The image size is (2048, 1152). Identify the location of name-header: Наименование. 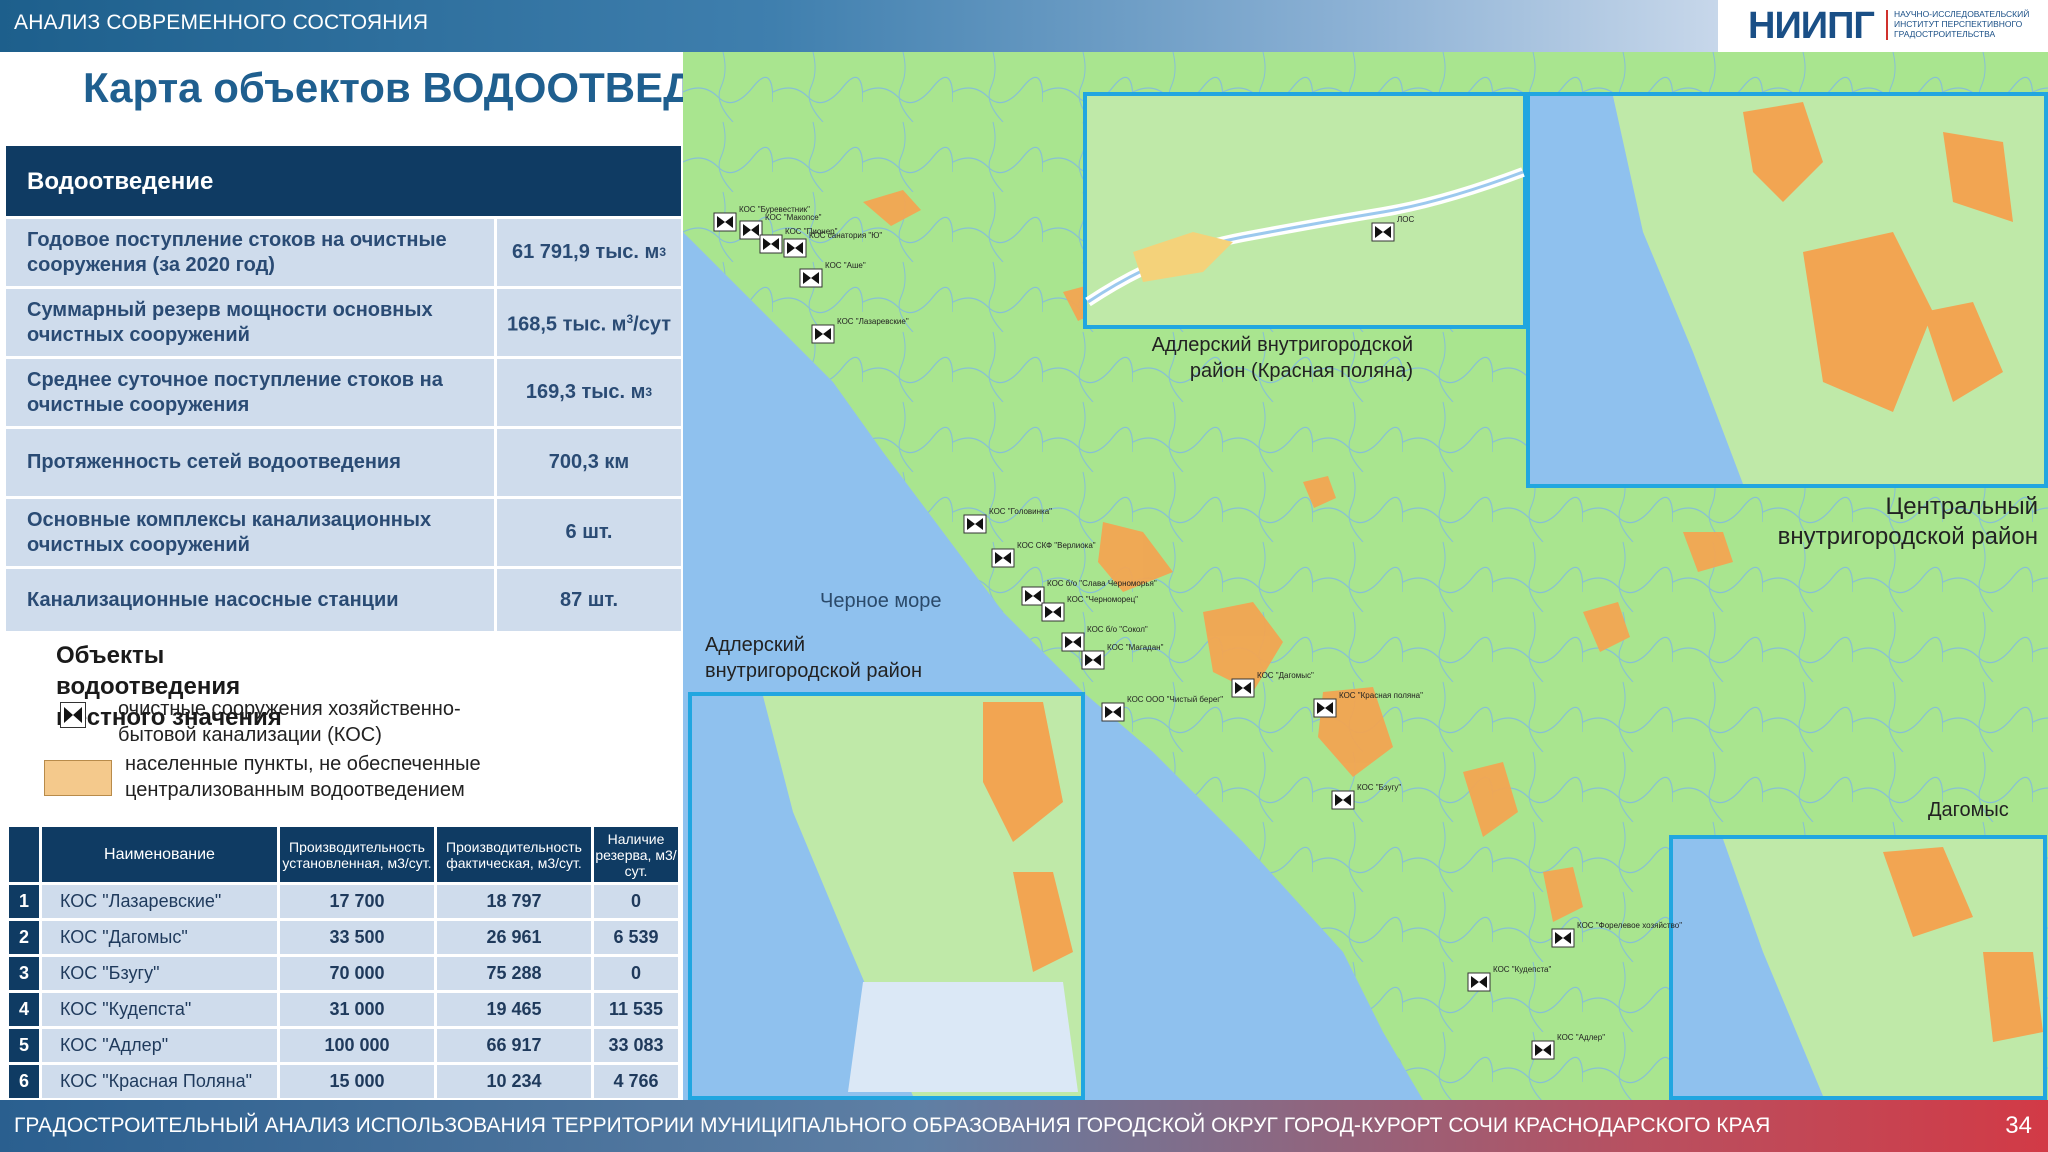
(159, 854).